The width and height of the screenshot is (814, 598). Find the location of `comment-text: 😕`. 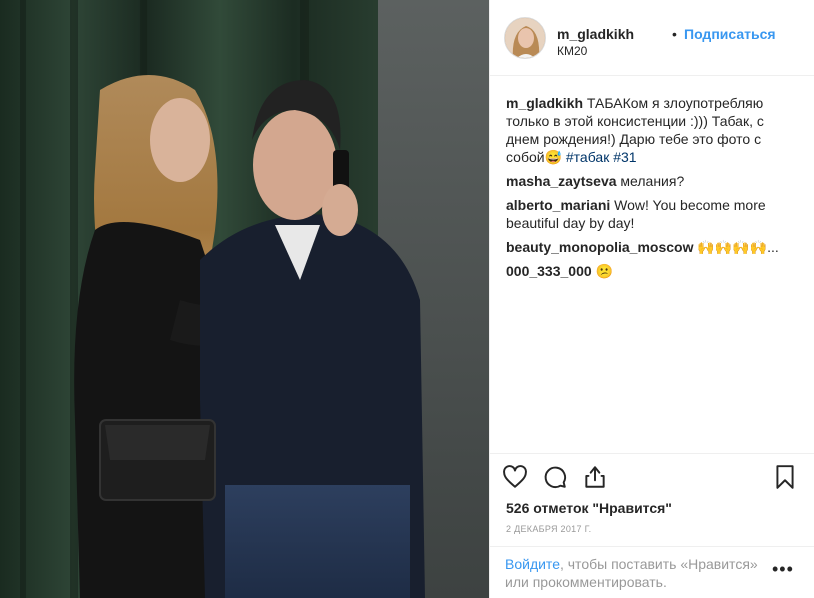

comment-text: 😕 is located at coordinates (604, 271).